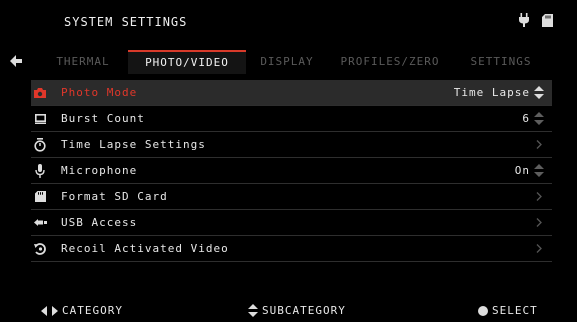  What do you see at coordinates (145, 248) in the screenshot?
I see `menu-item-label: Recoil Activated Video` at bounding box center [145, 248].